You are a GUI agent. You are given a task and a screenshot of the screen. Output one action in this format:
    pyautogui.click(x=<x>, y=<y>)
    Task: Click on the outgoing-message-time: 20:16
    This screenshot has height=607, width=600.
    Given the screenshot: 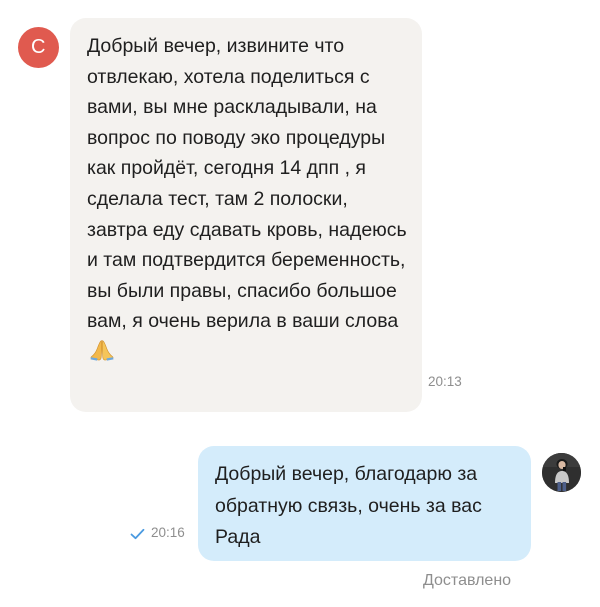 What is the action you would take?
    pyautogui.click(x=168, y=532)
    